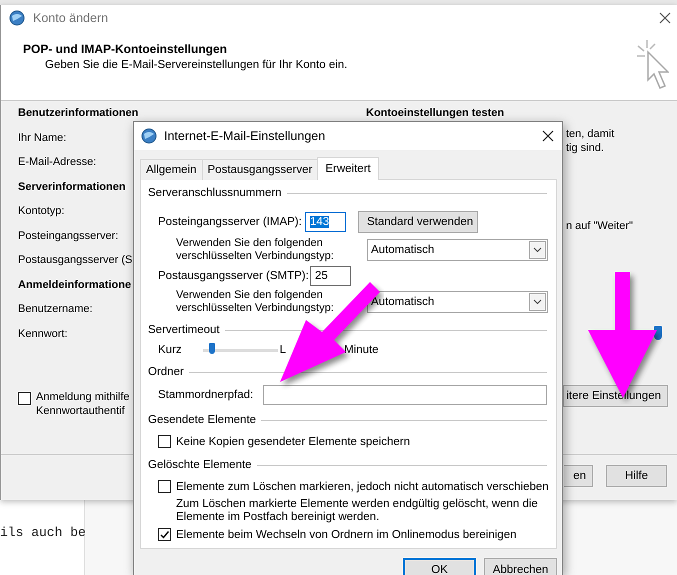 This screenshot has height=575, width=677. Describe the element at coordinates (55, 309) in the screenshot. I see `field-label: Benutzername:` at that location.